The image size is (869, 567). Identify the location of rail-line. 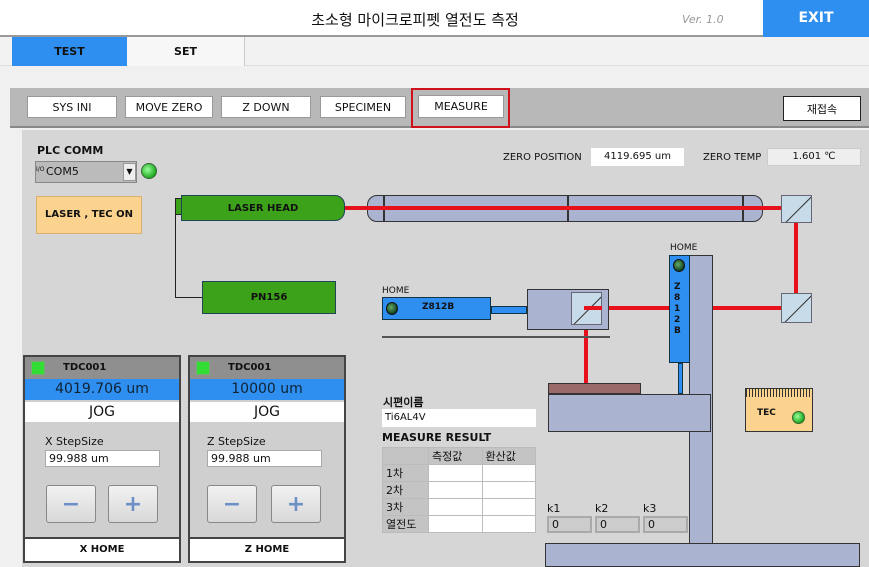
(496, 337).